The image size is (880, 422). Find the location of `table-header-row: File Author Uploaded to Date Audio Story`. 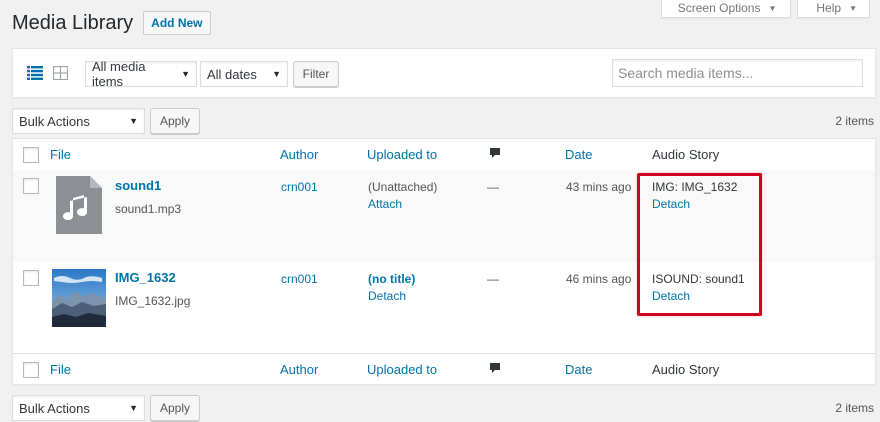

table-header-row: File Author Uploaded to Date Audio Story is located at coordinates (444, 155).